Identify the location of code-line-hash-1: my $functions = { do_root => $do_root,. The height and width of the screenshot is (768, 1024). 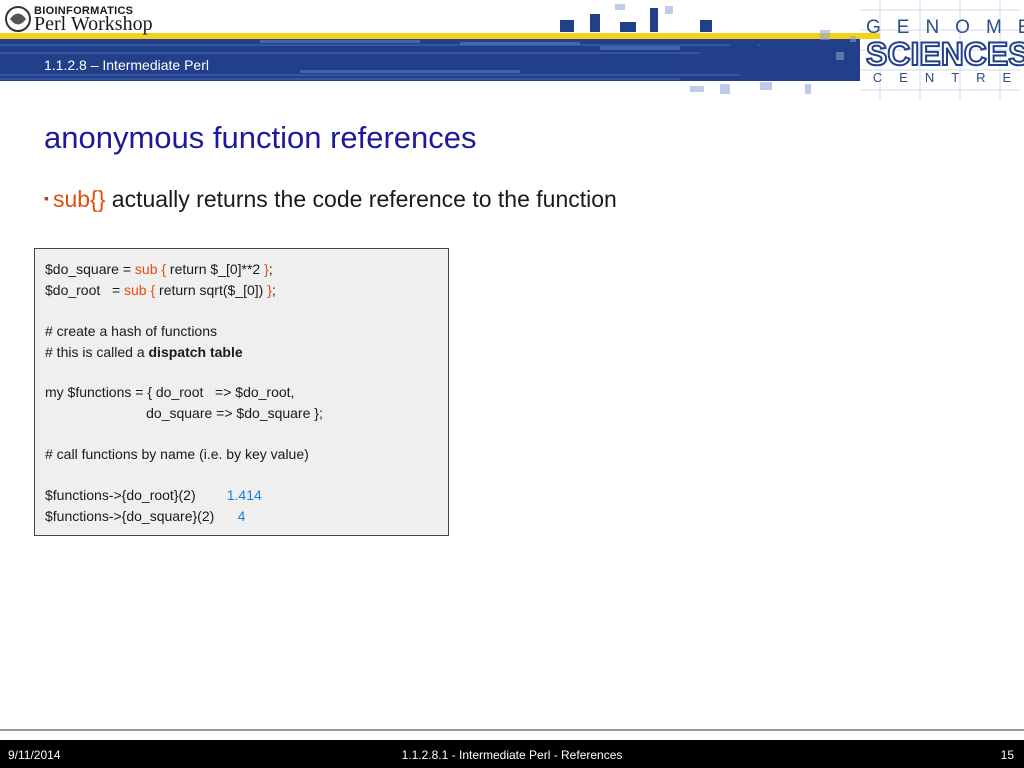
(170, 392).